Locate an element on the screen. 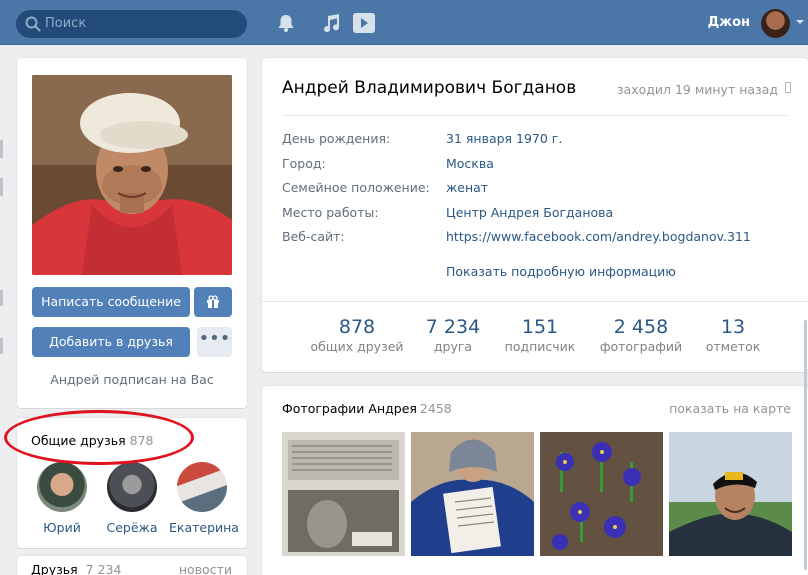 This screenshot has width=808, height=575. bell-icon is located at coordinates (286, 23).